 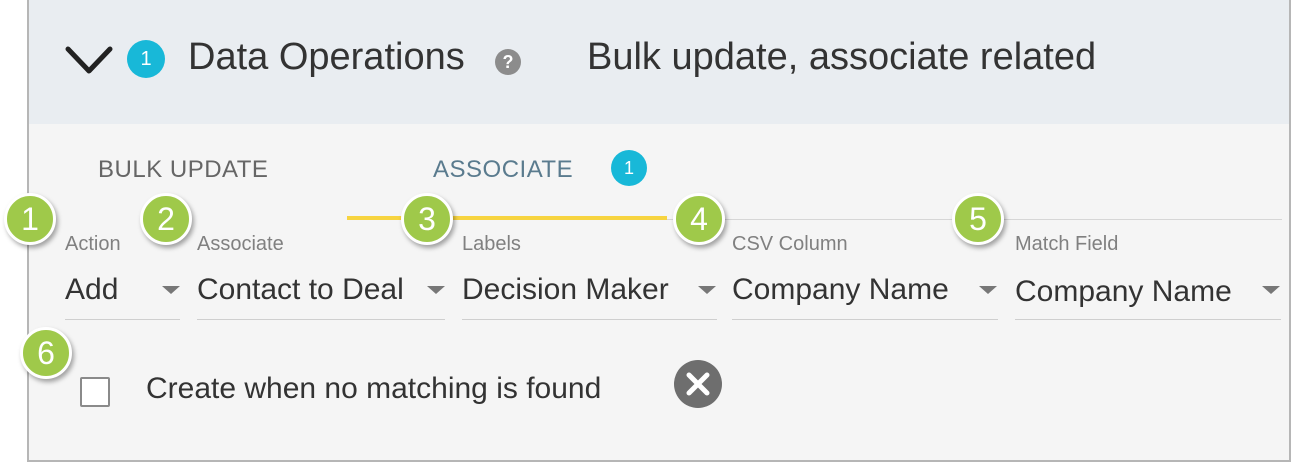 What do you see at coordinates (507, 218) in the screenshot?
I see `active-tab-indicator` at bounding box center [507, 218].